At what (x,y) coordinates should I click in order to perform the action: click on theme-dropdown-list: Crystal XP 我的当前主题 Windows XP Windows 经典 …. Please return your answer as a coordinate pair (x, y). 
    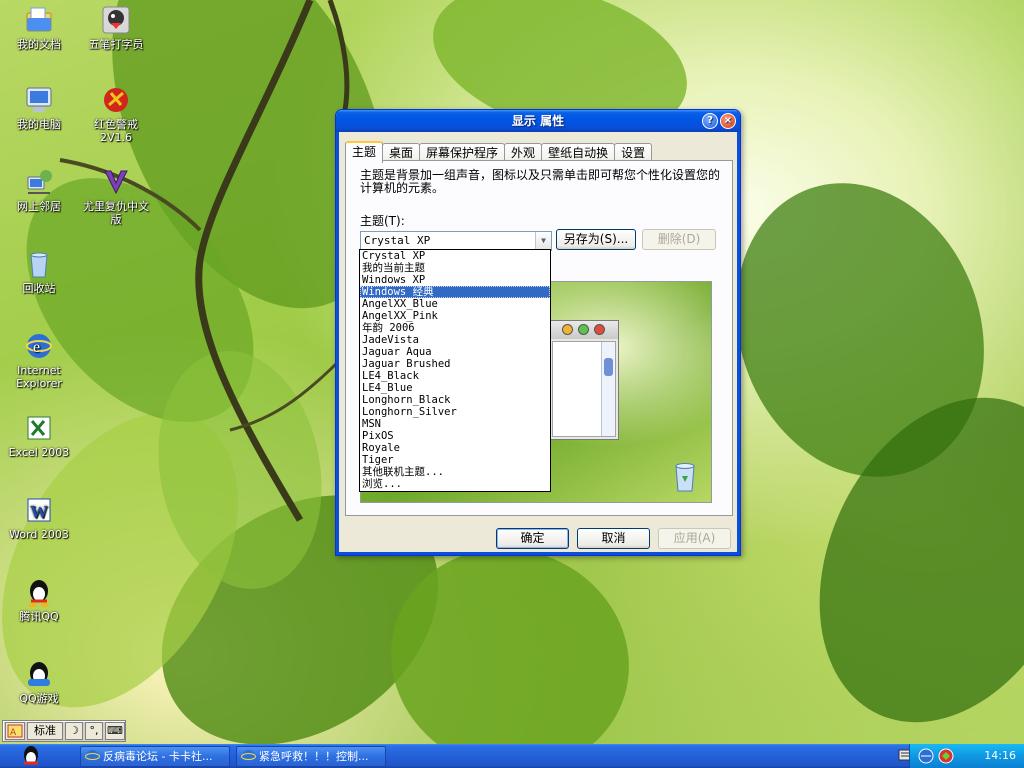
    Looking at the image, I should click on (455, 370).